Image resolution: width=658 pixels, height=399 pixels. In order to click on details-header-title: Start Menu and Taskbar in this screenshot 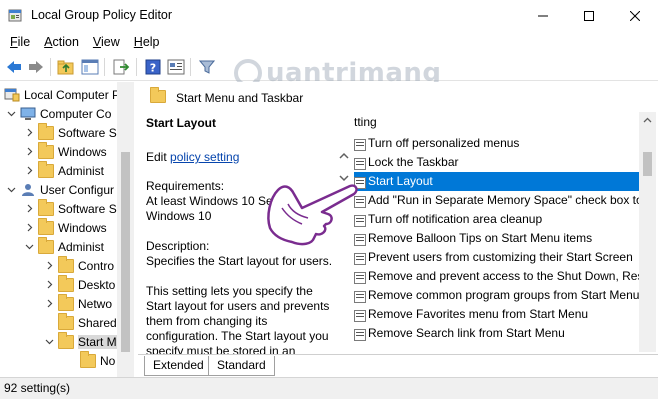, I will do `click(240, 98)`.